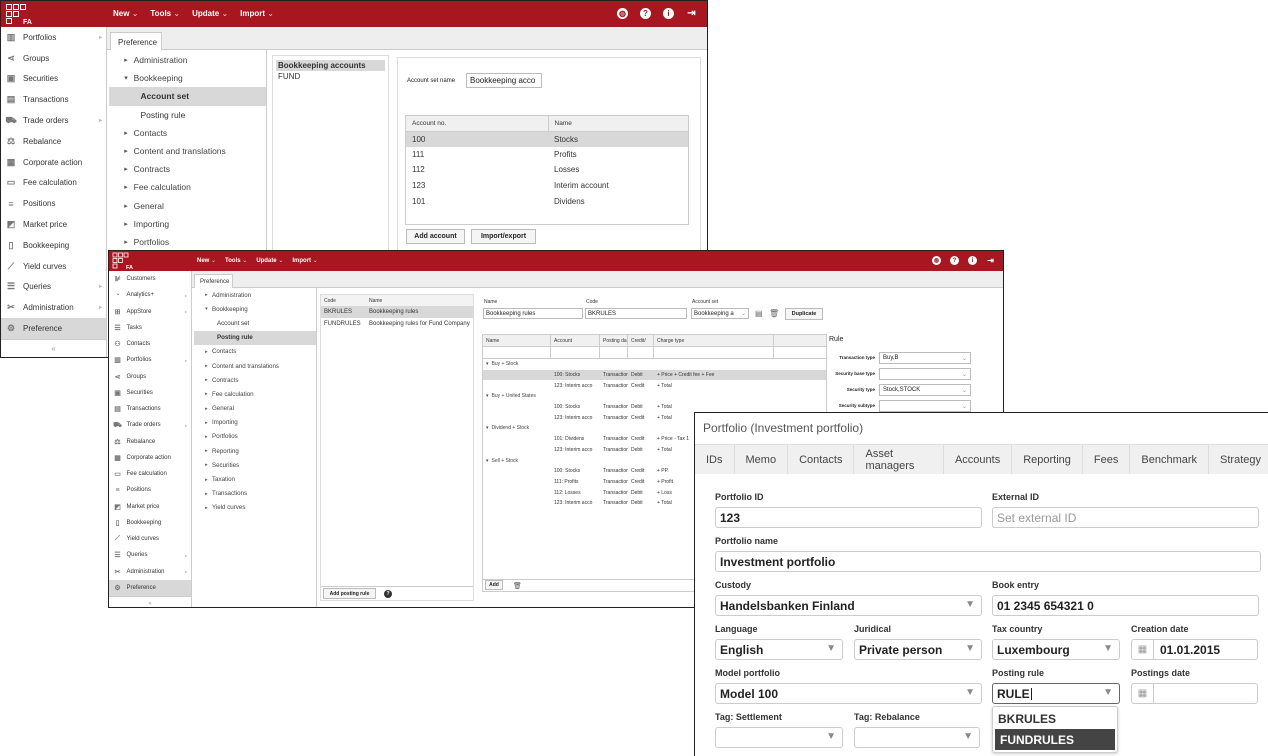 The image size is (1268, 756). I want to click on sidebar-item-tasks: ☰ Tasks, so click(150, 328).